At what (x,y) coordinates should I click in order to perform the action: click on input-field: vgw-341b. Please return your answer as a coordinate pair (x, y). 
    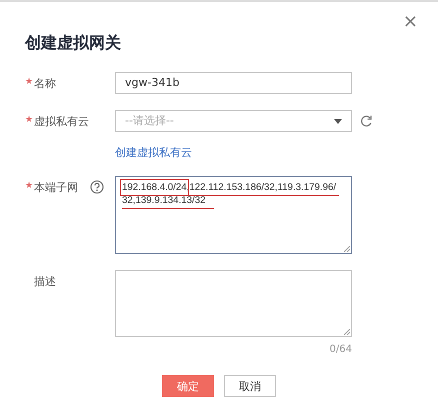
    Looking at the image, I should click on (233, 83).